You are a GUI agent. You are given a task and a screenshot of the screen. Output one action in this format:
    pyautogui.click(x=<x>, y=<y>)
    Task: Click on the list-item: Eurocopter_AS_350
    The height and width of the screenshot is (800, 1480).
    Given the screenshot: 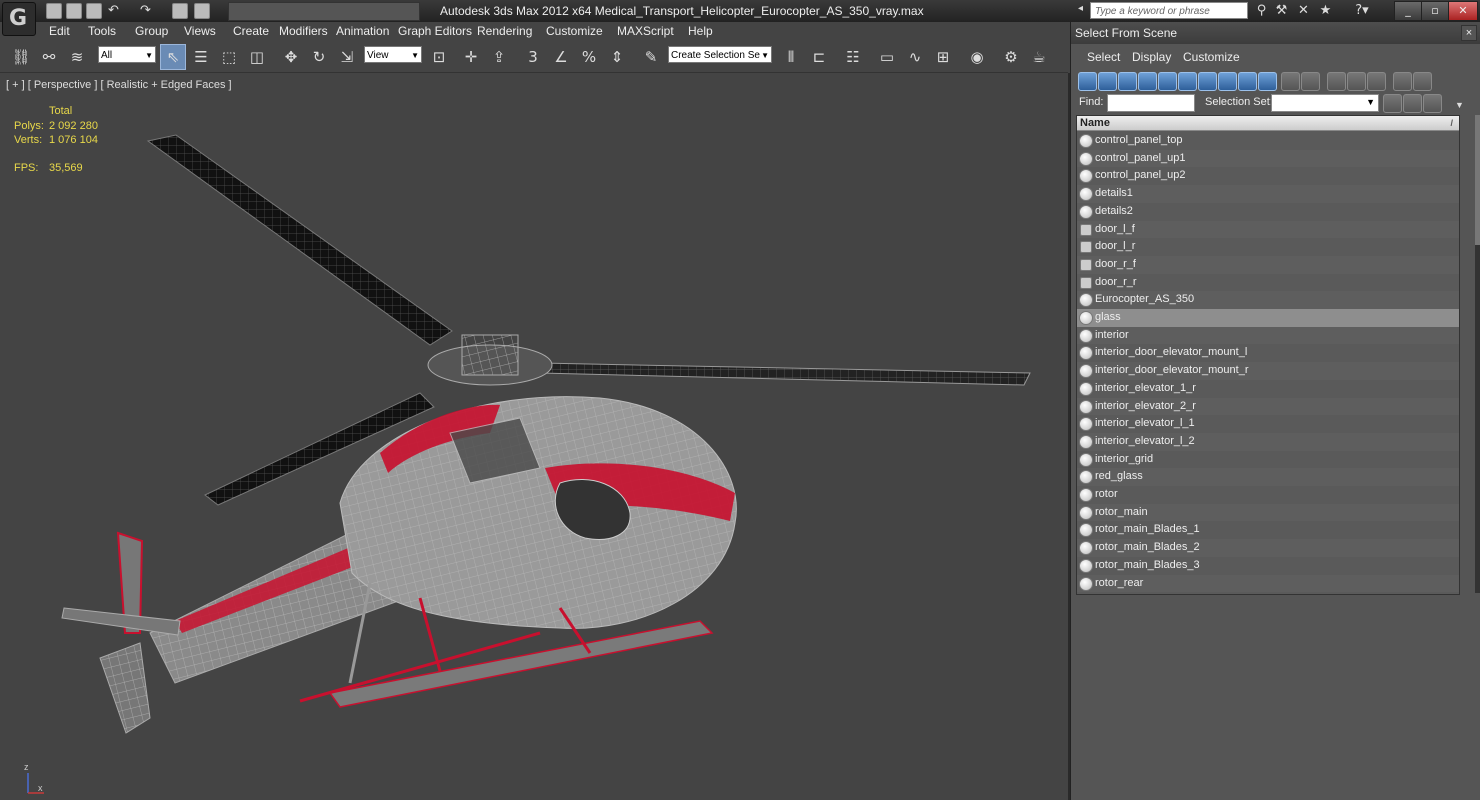 What is the action you would take?
    pyautogui.click(x=1268, y=300)
    